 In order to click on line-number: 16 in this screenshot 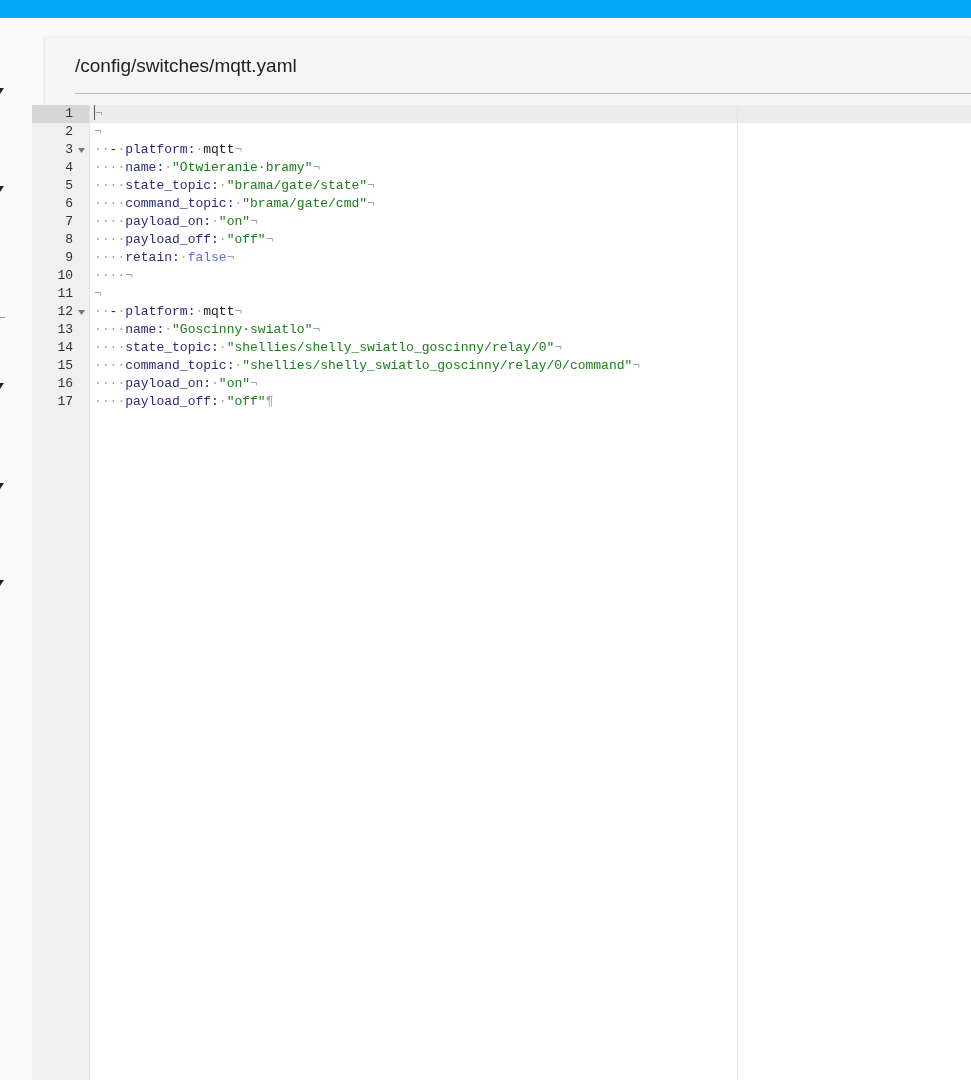, I will do `click(65, 384)`.